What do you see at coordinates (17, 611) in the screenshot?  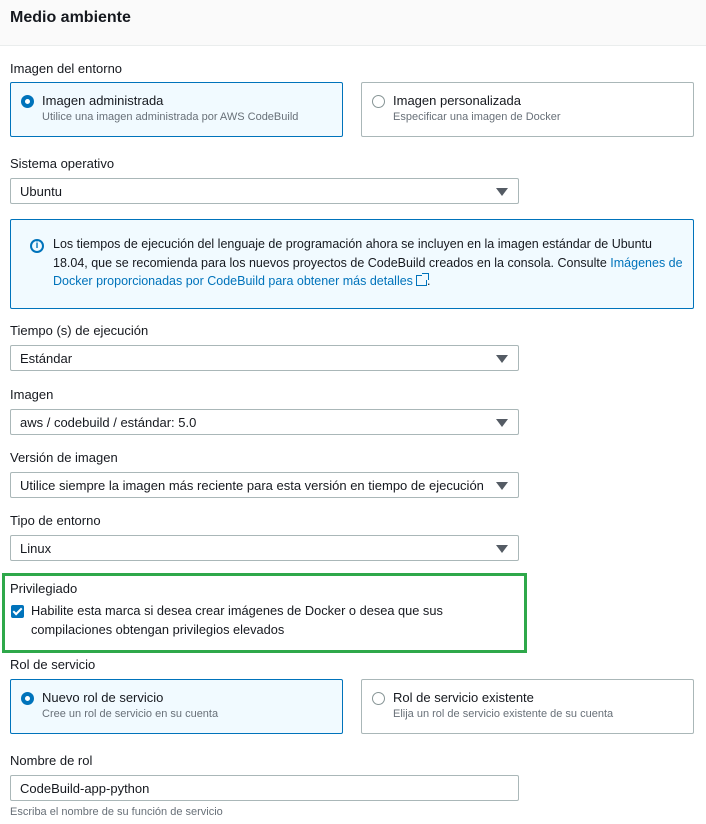 I see `privileged-checkbox` at bounding box center [17, 611].